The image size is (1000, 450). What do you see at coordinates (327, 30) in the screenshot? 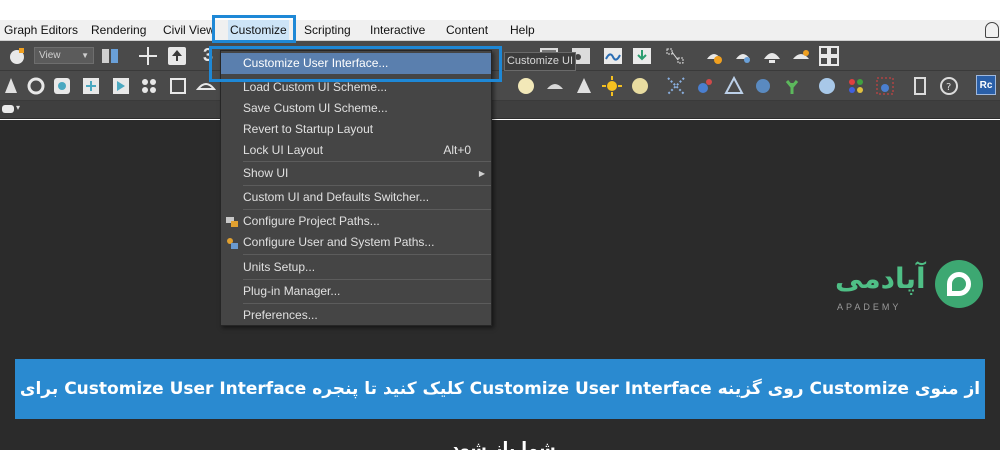
I see `menu-scripting: Scripting` at bounding box center [327, 30].